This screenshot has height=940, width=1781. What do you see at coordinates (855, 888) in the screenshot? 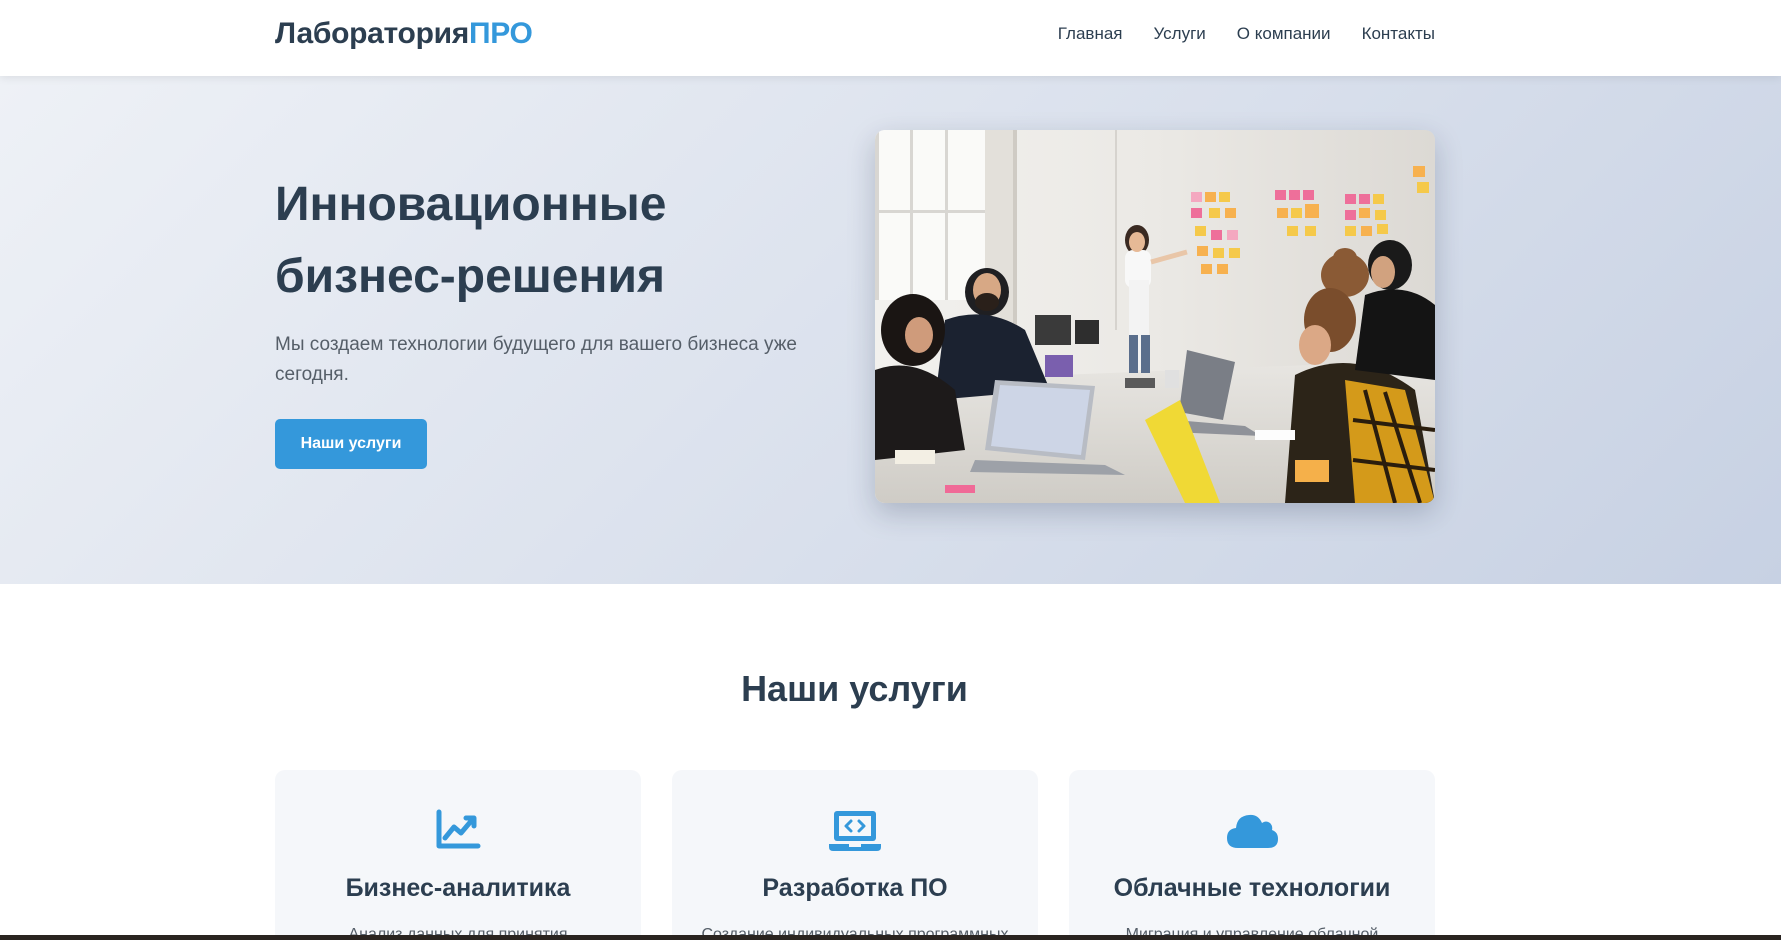
I see `service-title: Разработка ПО` at bounding box center [855, 888].